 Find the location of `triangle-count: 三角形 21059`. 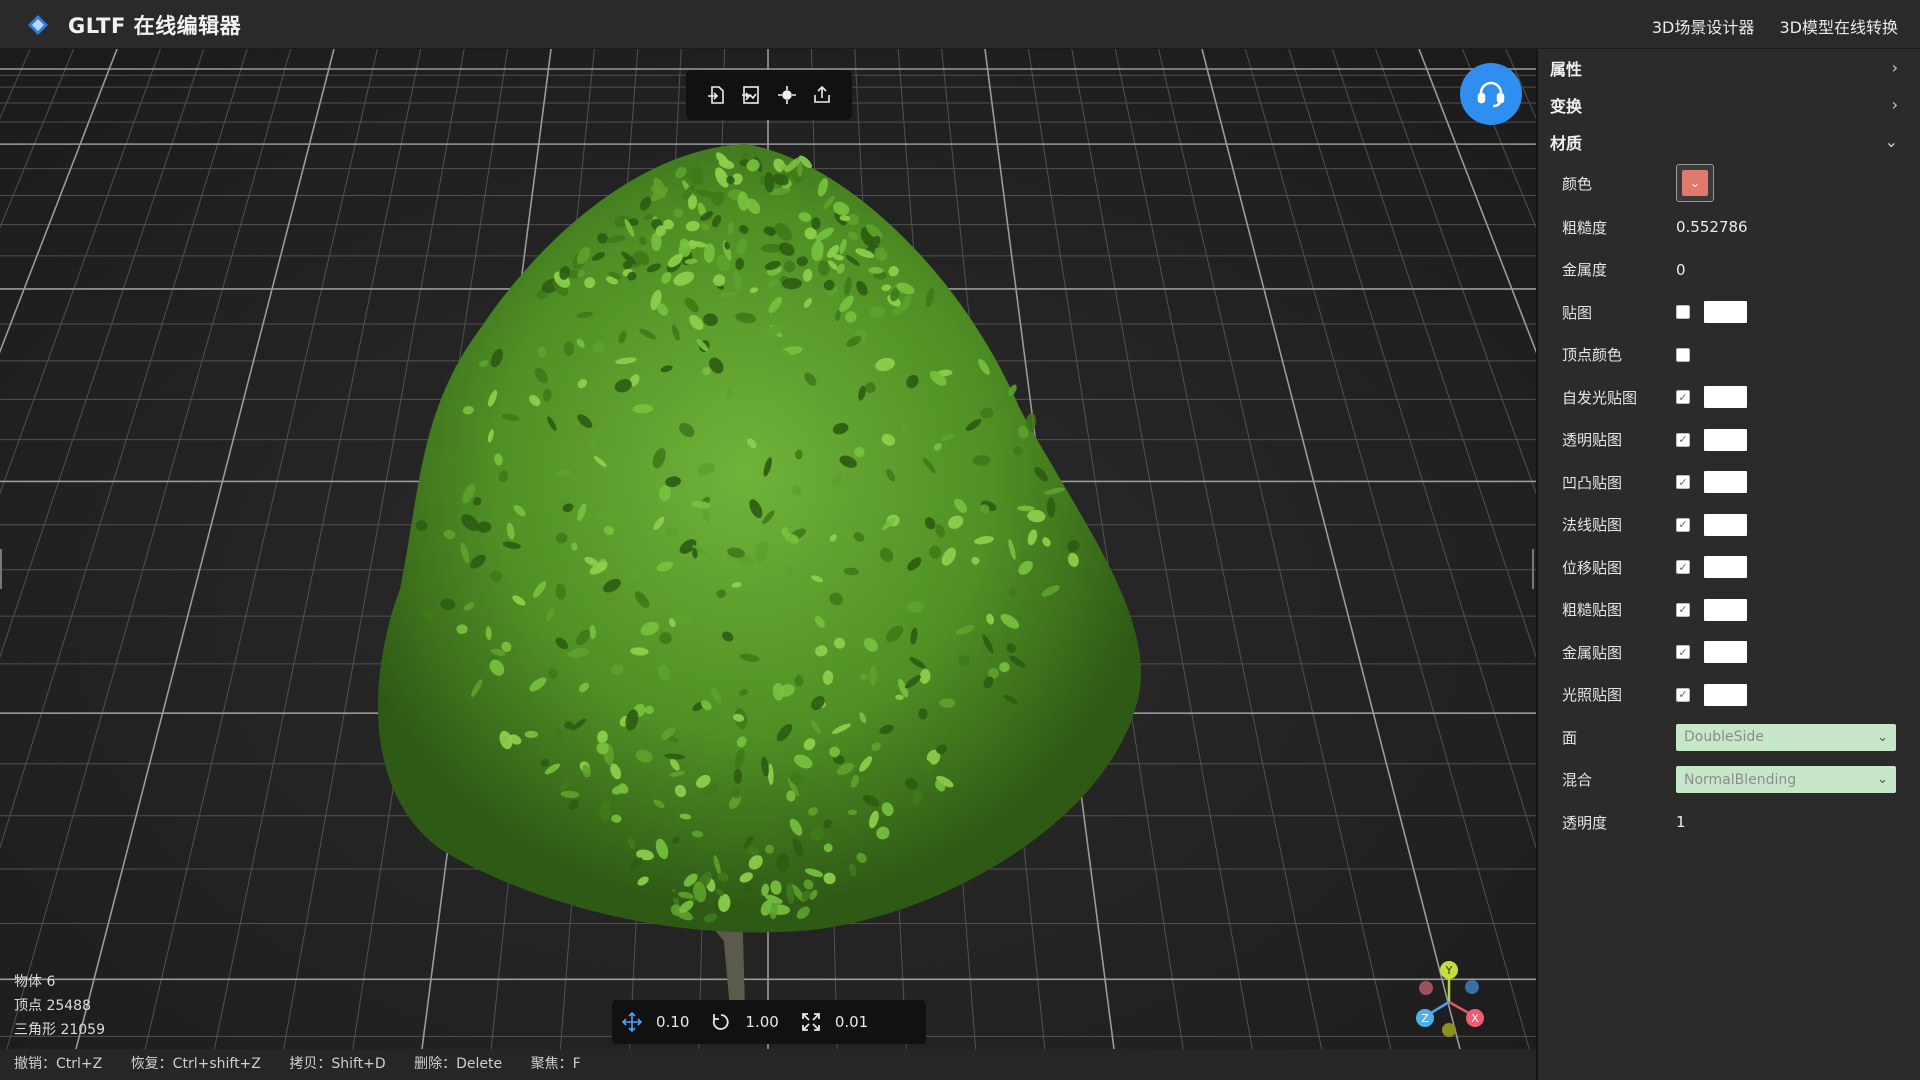

triangle-count: 三角形 21059 is located at coordinates (59, 1030).